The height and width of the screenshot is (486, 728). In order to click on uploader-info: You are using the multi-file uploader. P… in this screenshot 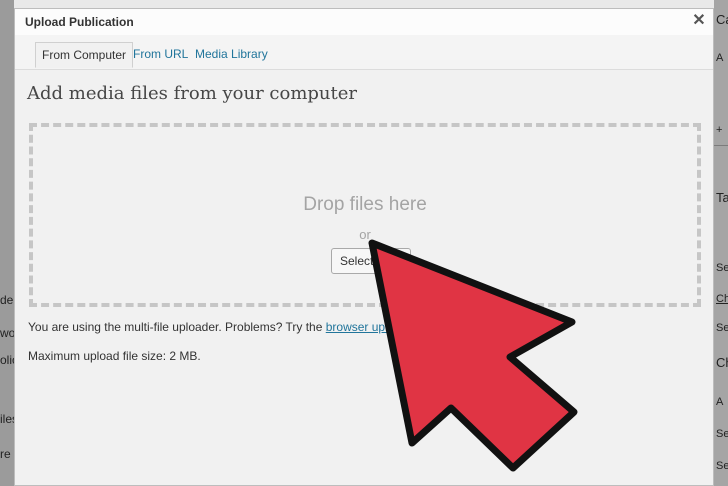, I will do `click(211, 327)`.